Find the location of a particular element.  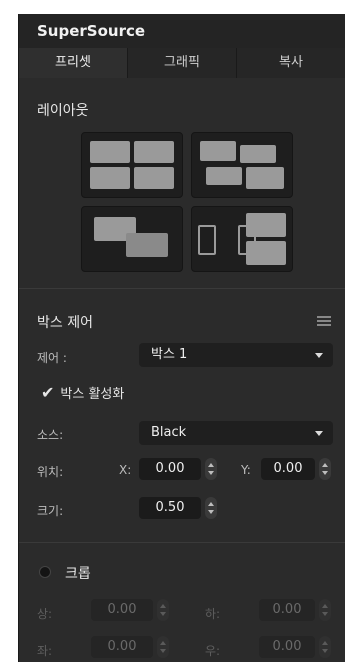

tab-bar: 프리셋 그래픽 복사 is located at coordinates (182, 63).